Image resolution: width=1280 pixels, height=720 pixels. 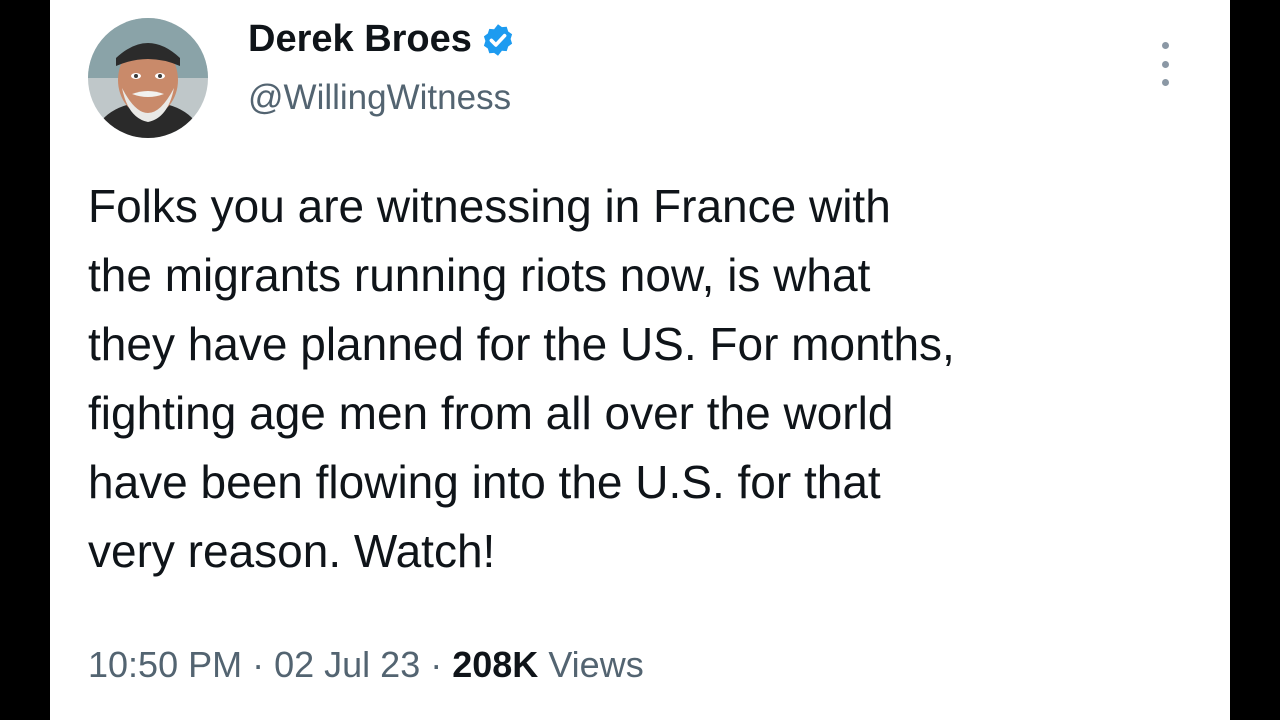 I want to click on author-display-name: Derek Broes, so click(x=360, y=39).